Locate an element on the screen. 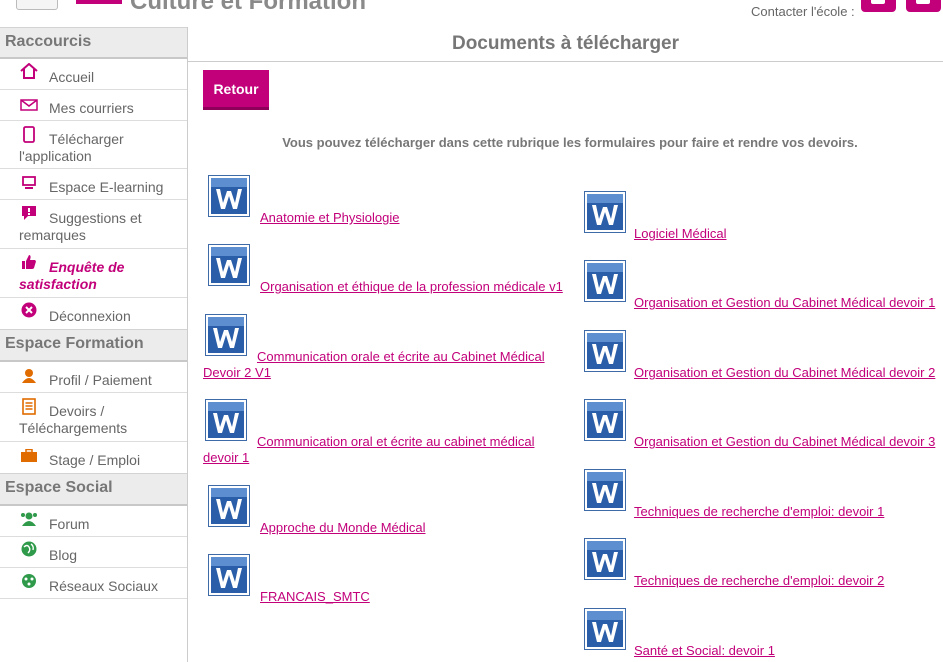  document-link-text: FRANCAIS_SMTC is located at coordinates (315, 596).